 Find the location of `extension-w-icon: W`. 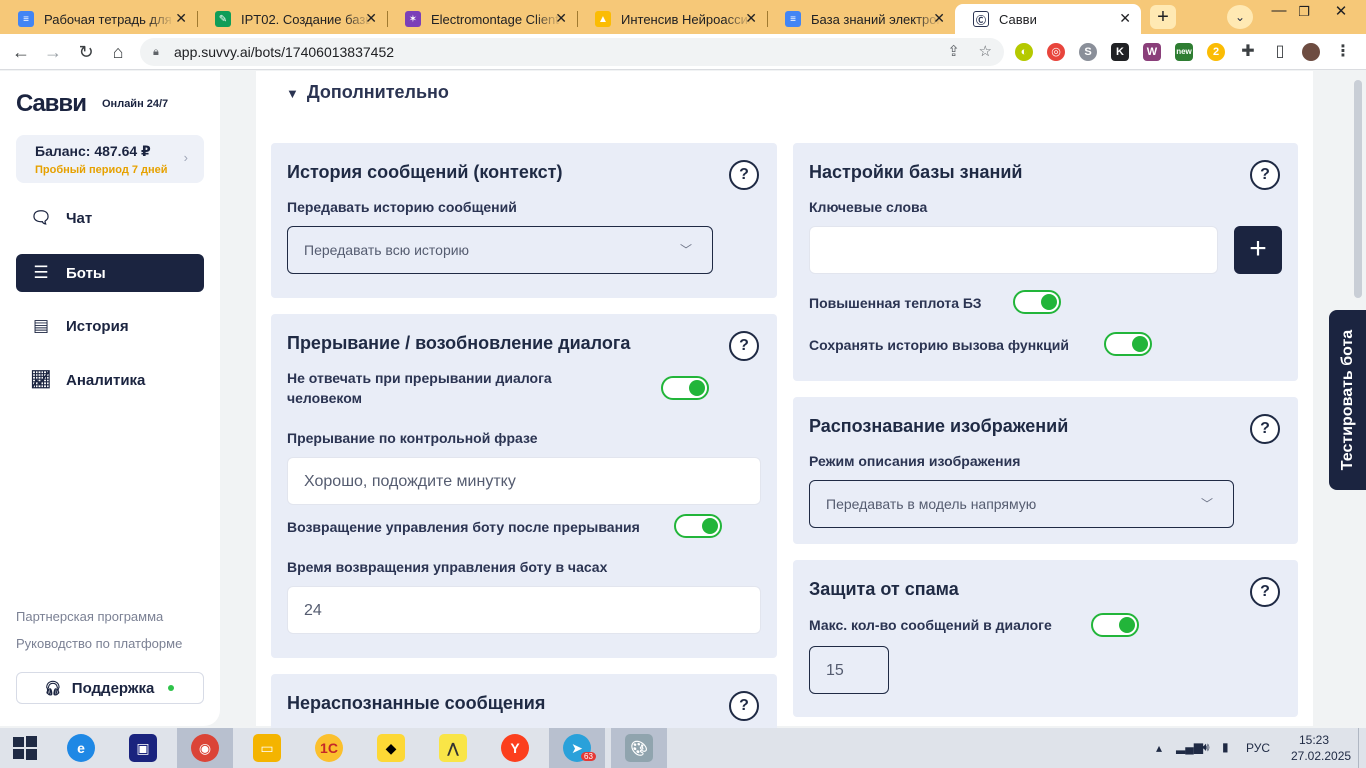

extension-w-icon: W is located at coordinates (1152, 52).